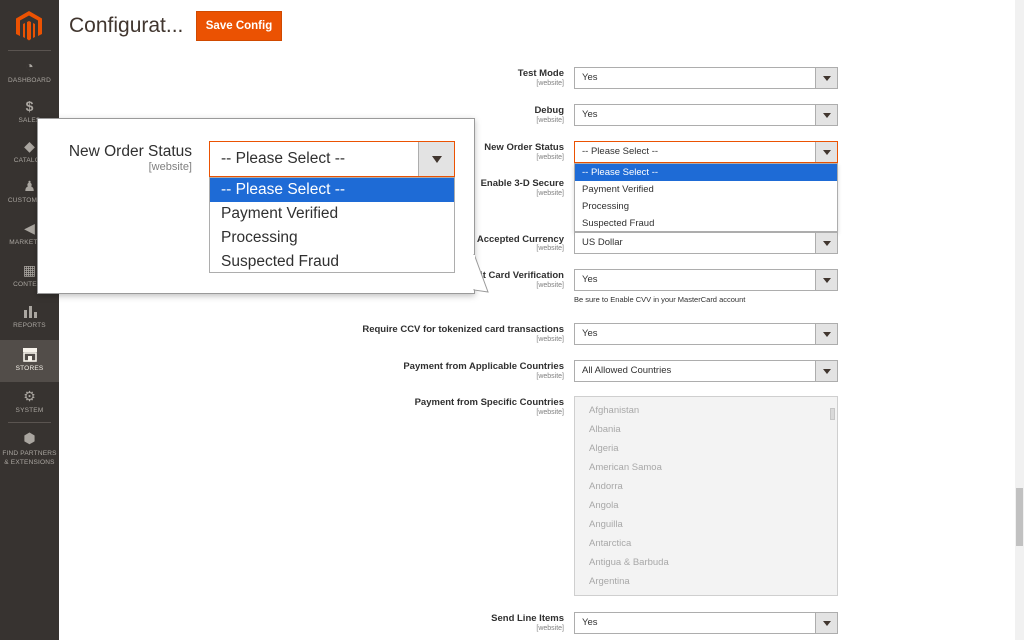  I want to click on gear-icon: ⚙, so click(29, 396).